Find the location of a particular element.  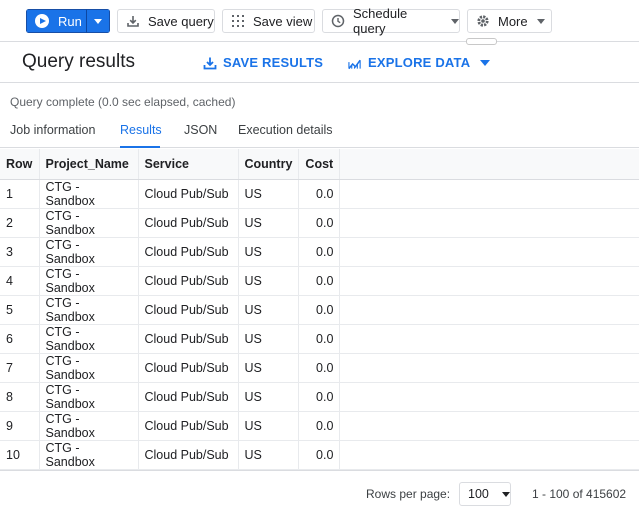

column-header-filler is located at coordinates (489, 164).